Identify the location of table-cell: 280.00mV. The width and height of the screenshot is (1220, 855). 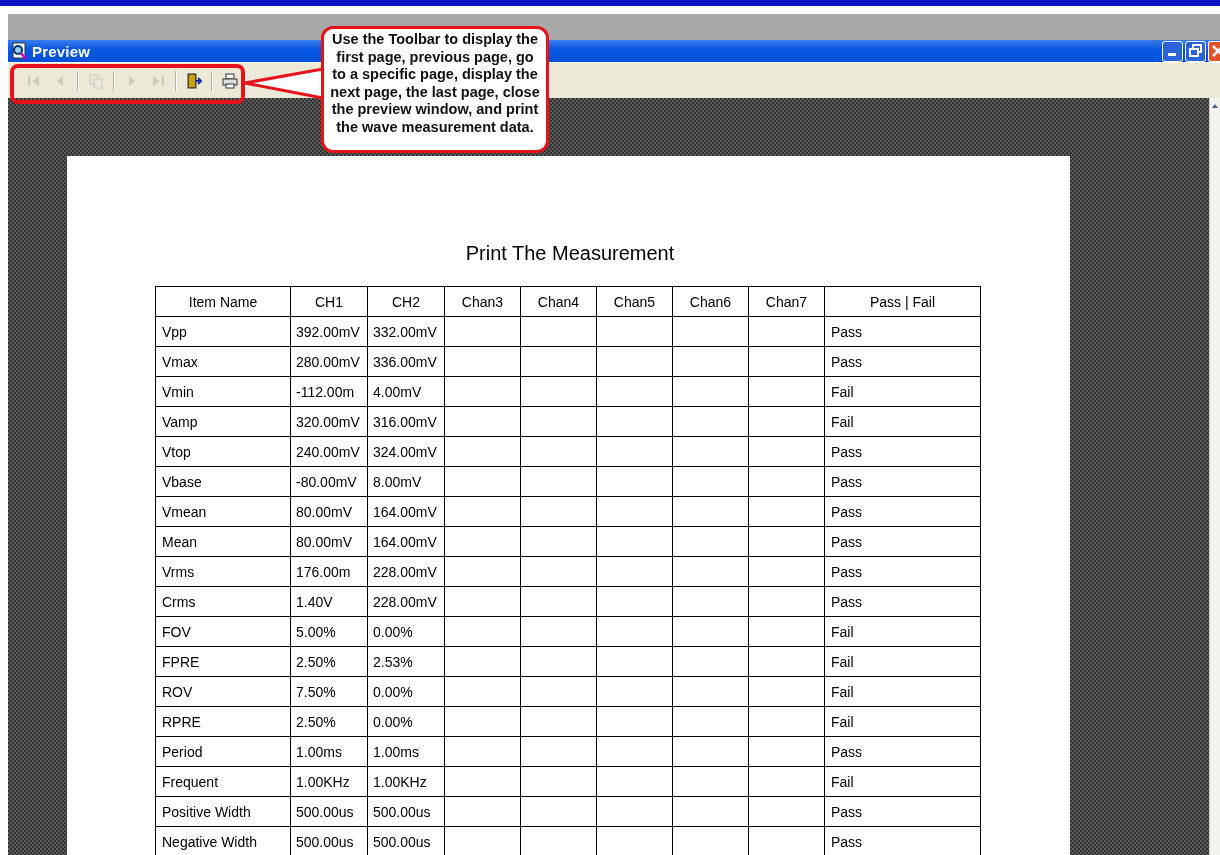
(329, 361).